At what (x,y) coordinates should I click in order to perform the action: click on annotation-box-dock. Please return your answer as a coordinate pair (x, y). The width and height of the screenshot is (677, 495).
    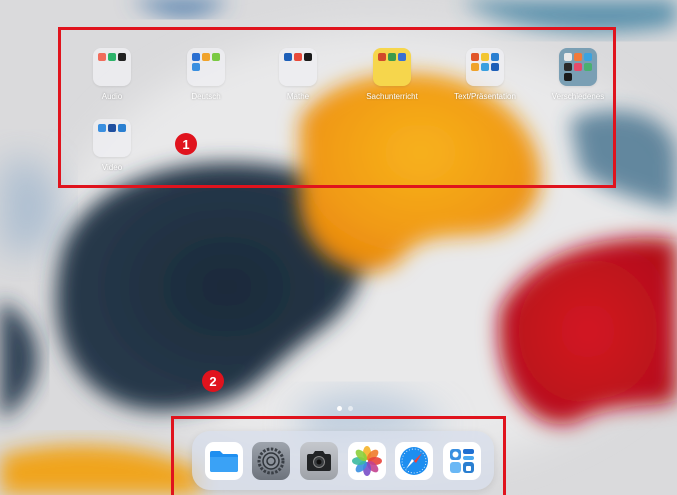
    Looking at the image, I should click on (338, 455).